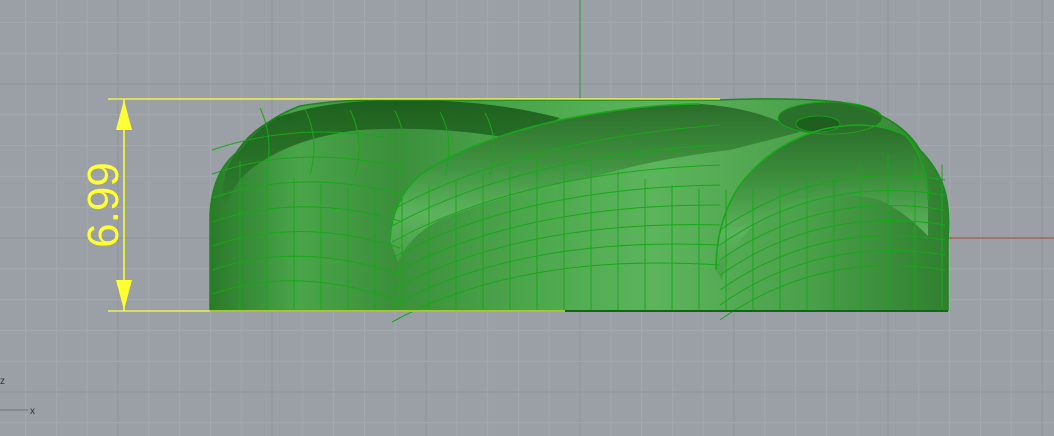 This screenshot has width=1054, height=436. Describe the element at coordinates (818, 124) in the screenshot. I see `model-ring-inner` at that location.